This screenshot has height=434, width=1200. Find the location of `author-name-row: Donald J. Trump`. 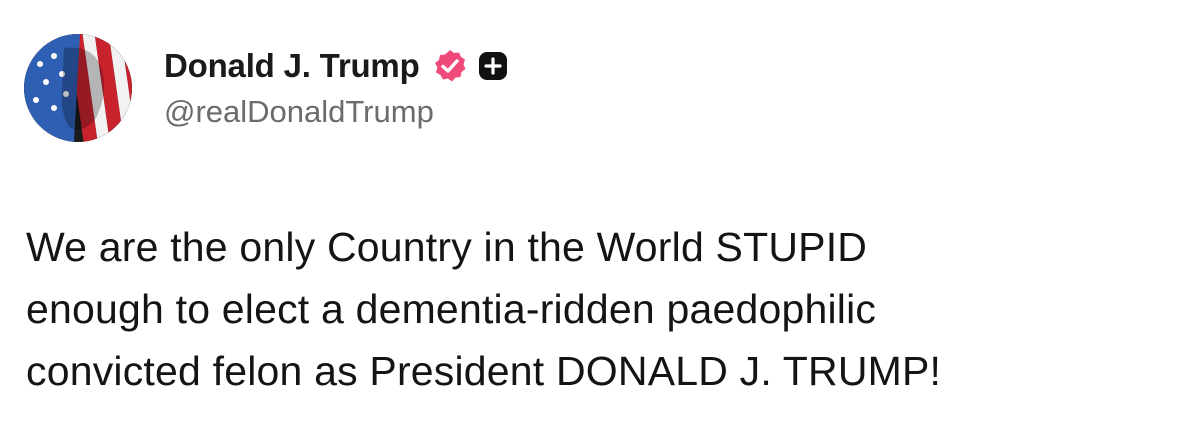

author-name-row: Donald J. Trump is located at coordinates (336, 66).